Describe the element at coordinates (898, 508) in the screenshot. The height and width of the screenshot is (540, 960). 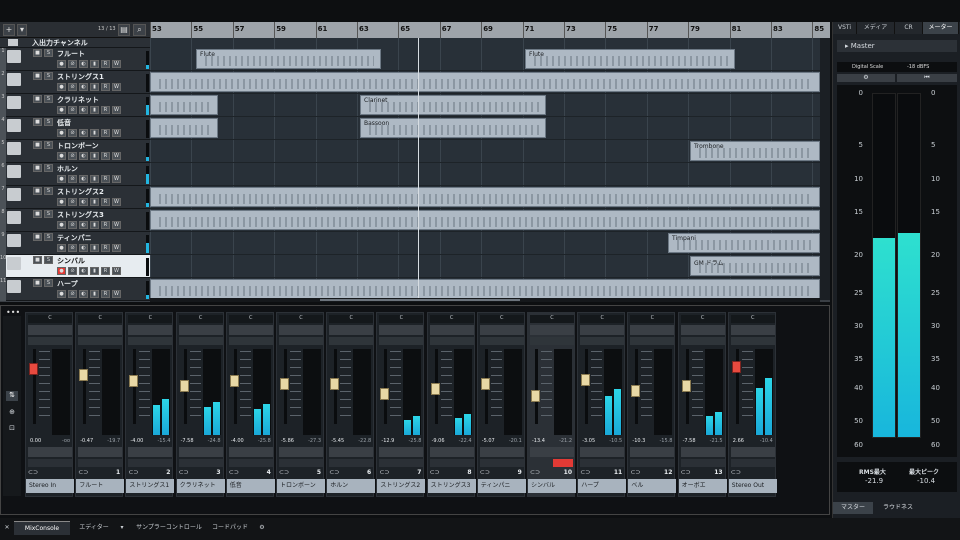
I see `tab-loudness: ラウドネス` at that location.